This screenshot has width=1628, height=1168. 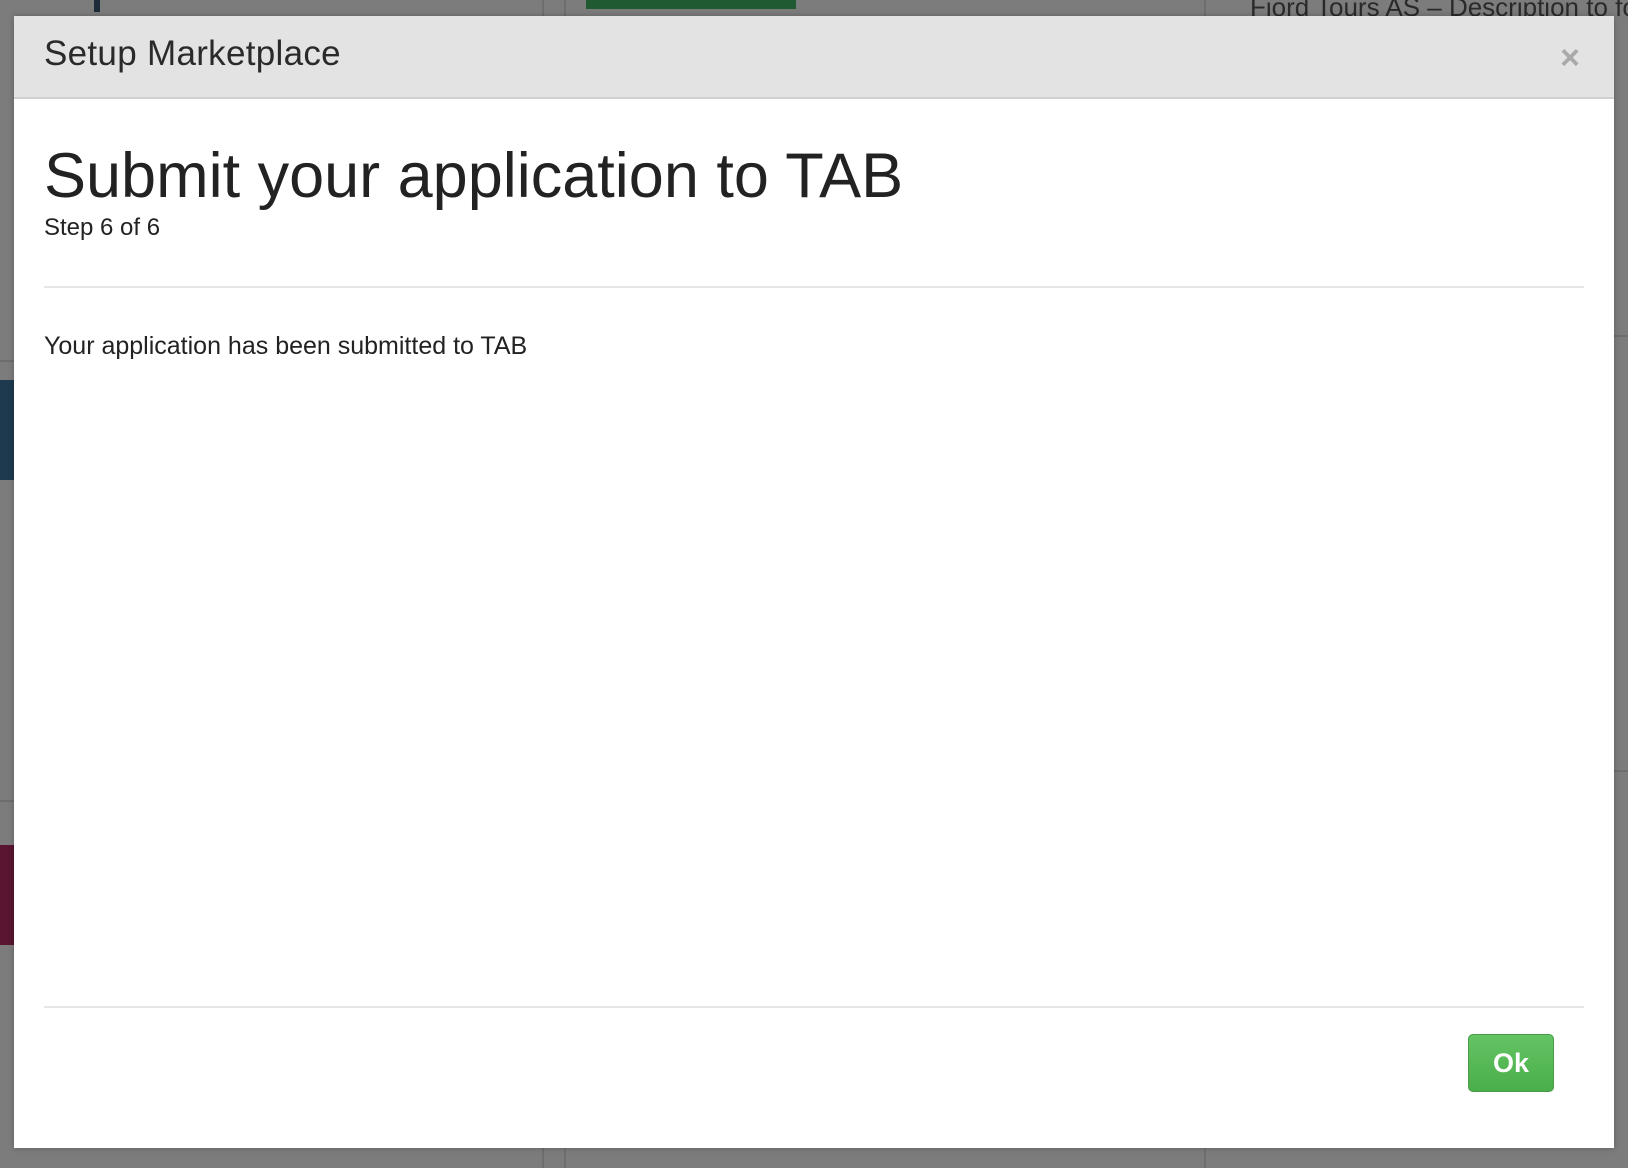 What do you see at coordinates (102, 227) in the screenshot?
I see `step-indicator: Step 6 of 6` at bounding box center [102, 227].